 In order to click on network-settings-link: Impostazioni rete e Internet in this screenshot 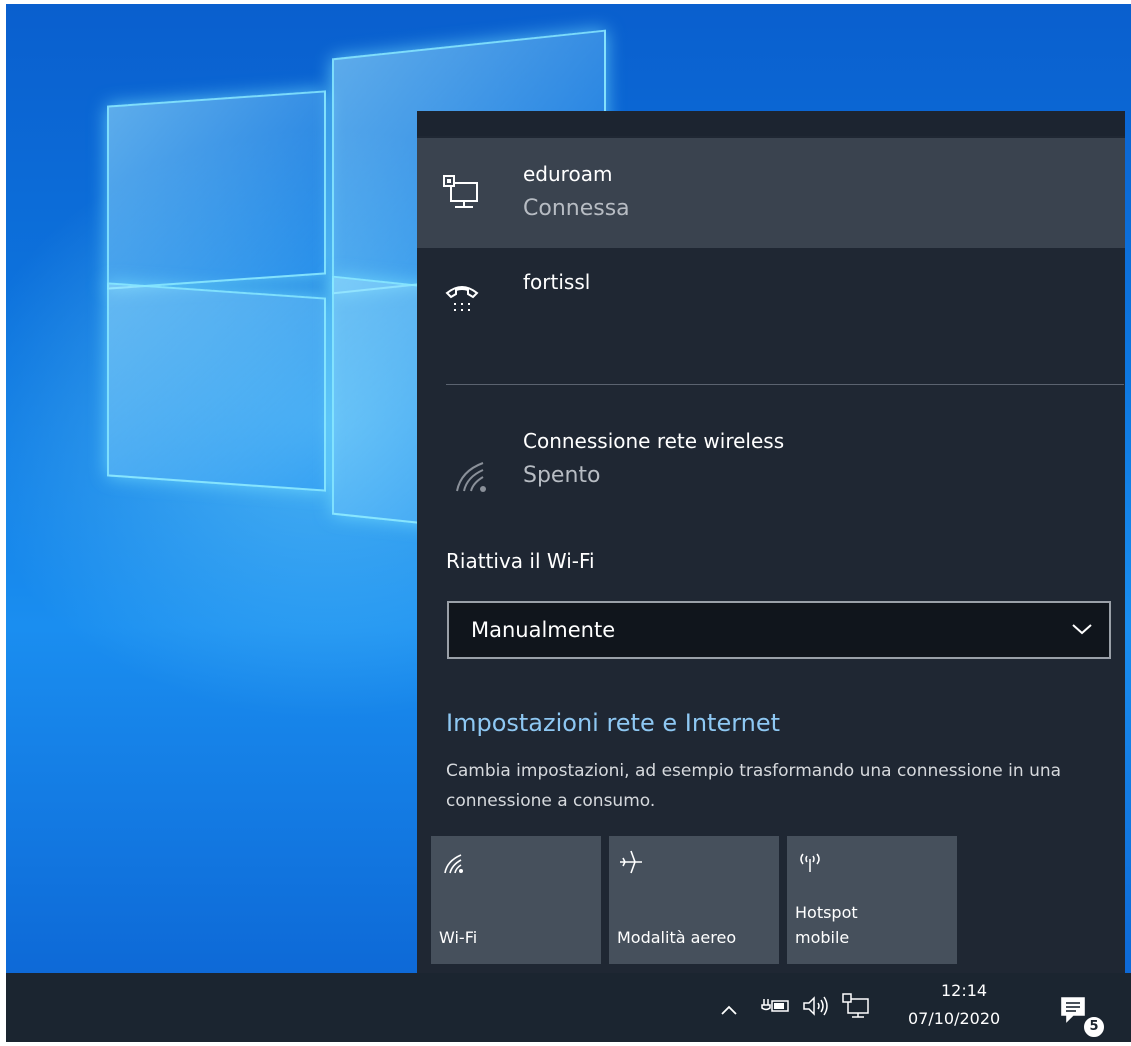, I will do `click(613, 723)`.